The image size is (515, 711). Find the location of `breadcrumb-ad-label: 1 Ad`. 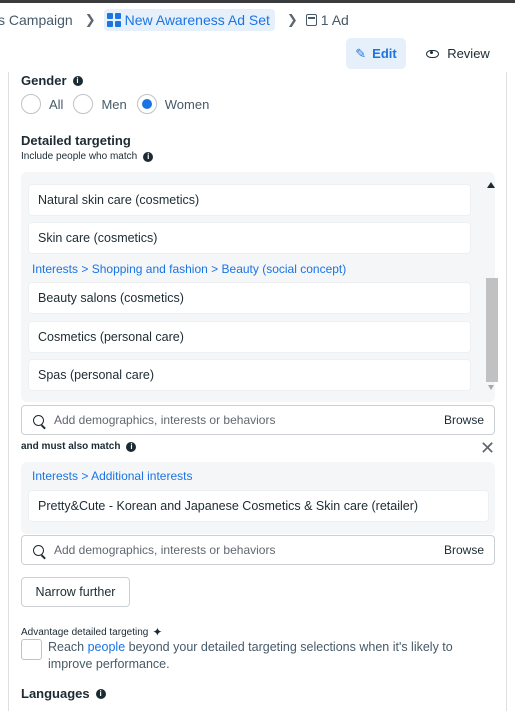

breadcrumb-ad-label: 1 Ad is located at coordinates (334, 20).